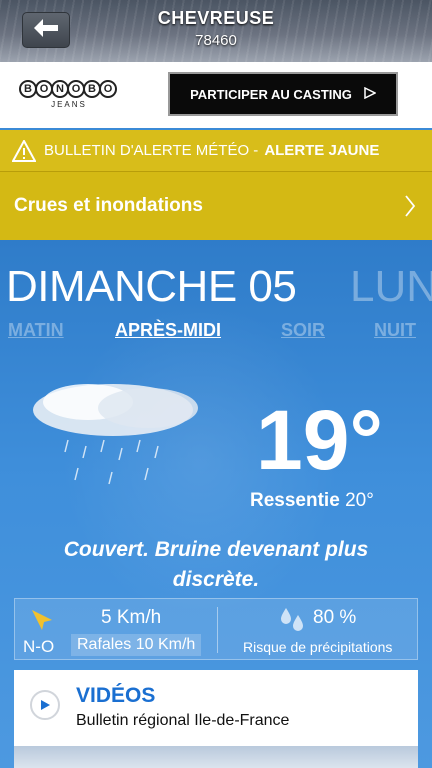 This screenshot has height=768, width=432. Describe the element at coordinates (45, 705) in the screenshot. I see `play-button-icon` at that location.